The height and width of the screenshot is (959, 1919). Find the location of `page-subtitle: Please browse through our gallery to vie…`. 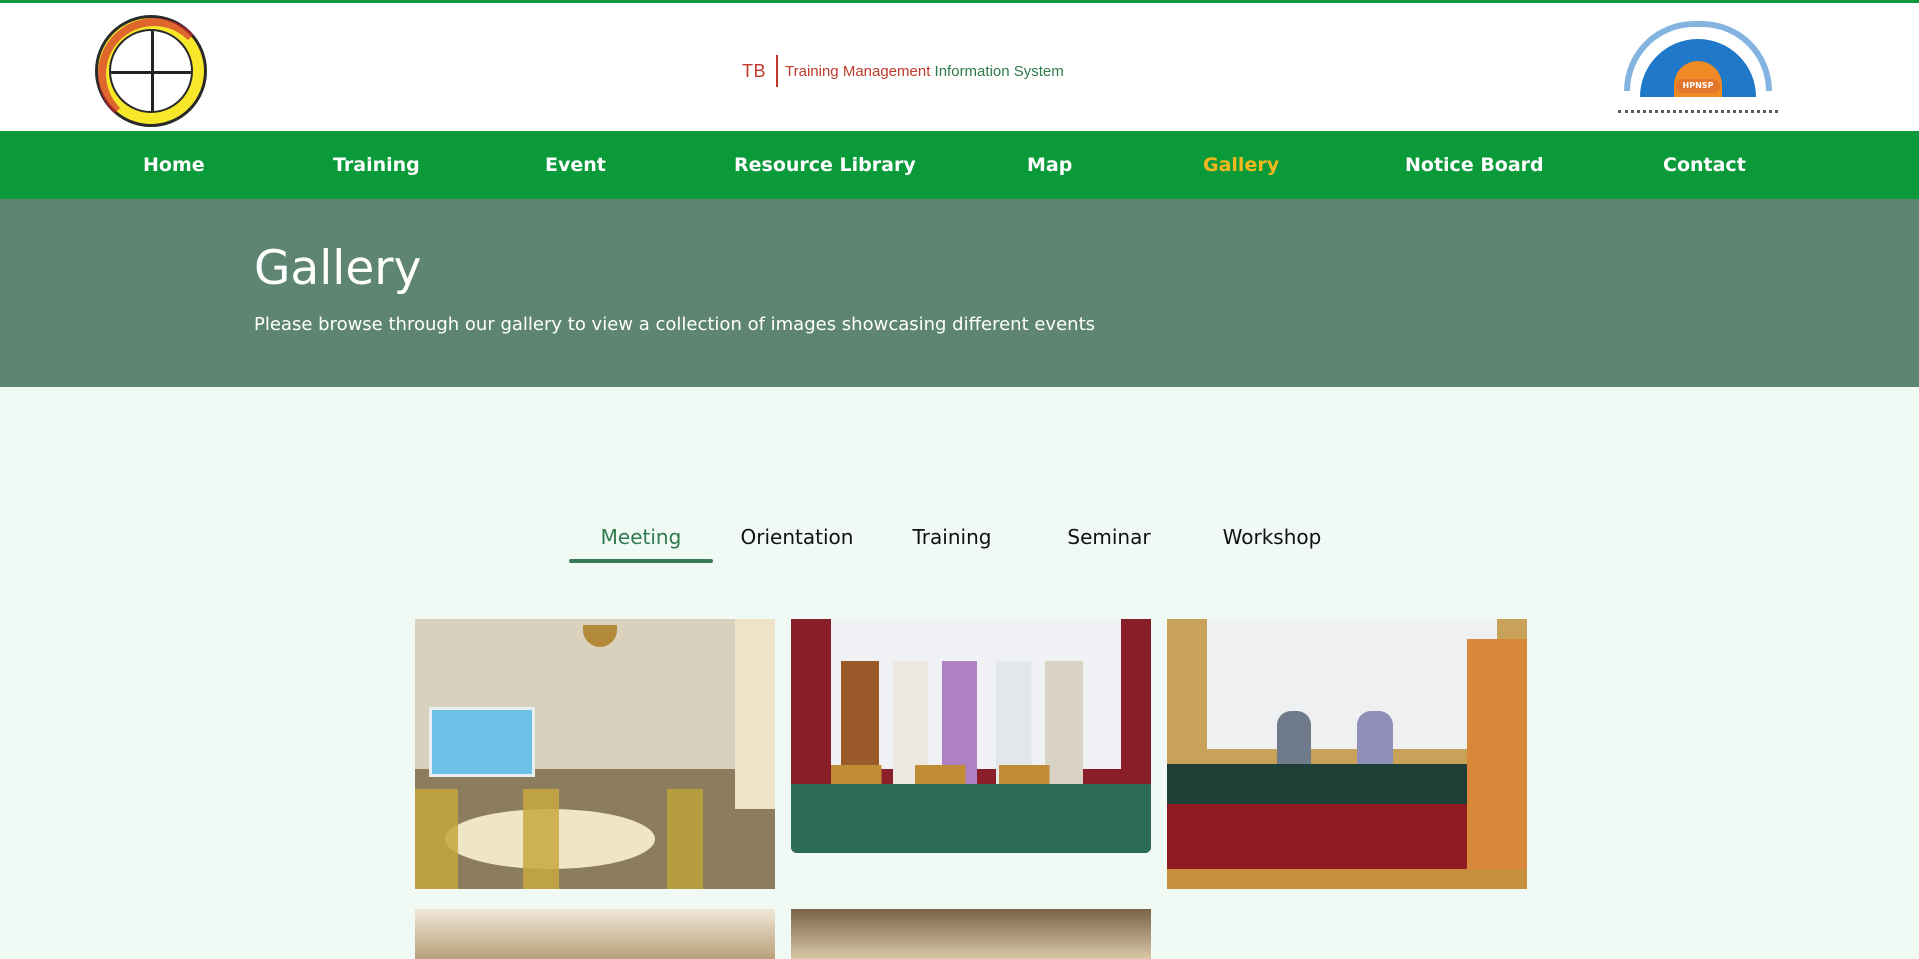

page-subtitle: Please browse through our gallery to vie… is located at coordinates (674, 324).